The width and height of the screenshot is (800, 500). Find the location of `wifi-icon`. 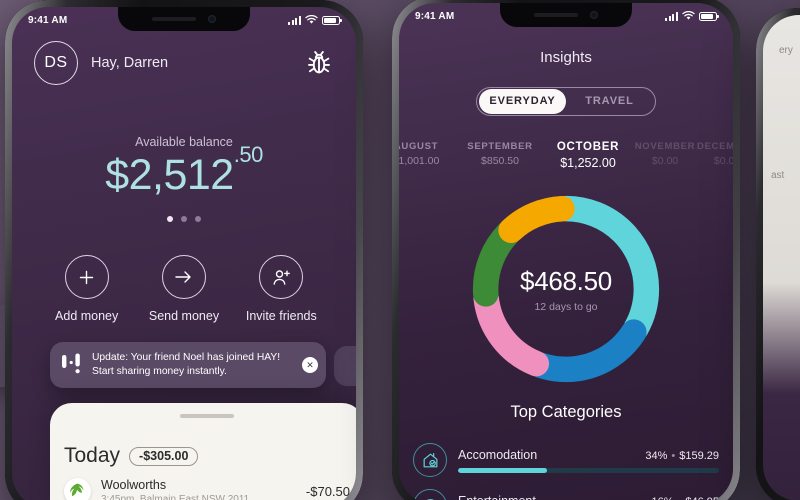

wifi-icon is located at coordinates (688, 15).